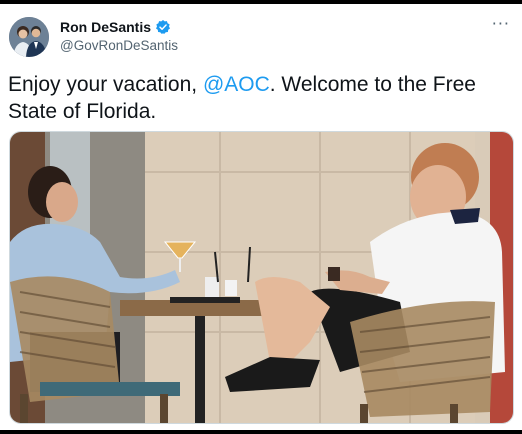 The image size is (522, 434). I want to click on avatar-image, so click(29, 37).